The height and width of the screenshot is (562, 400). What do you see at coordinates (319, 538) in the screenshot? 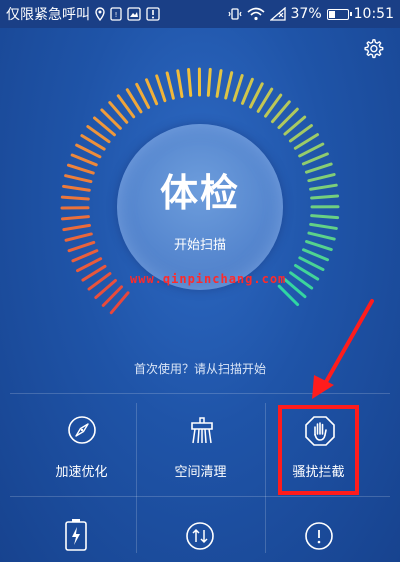
I see `info-icon` at bounding box center [319, 538].